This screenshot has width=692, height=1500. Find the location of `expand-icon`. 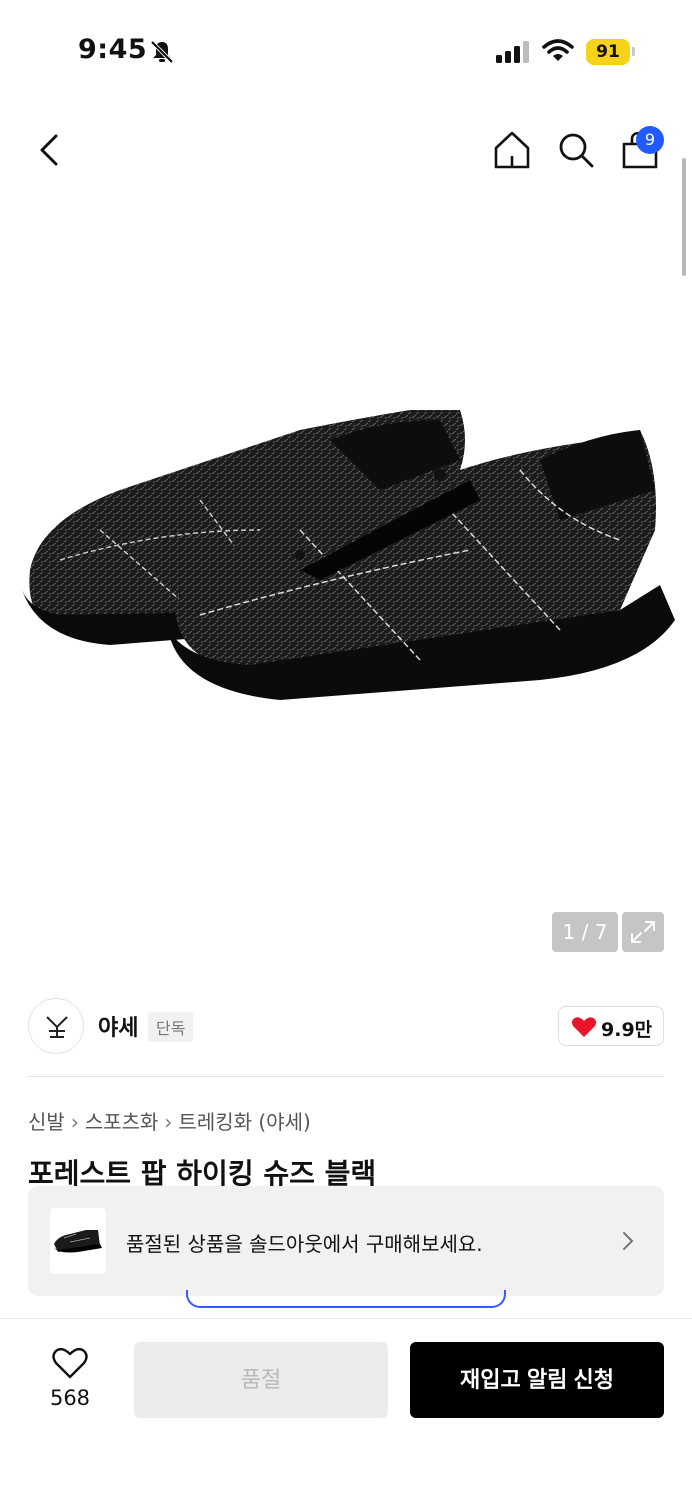

expand-icon is located at coordinates (643, 932).